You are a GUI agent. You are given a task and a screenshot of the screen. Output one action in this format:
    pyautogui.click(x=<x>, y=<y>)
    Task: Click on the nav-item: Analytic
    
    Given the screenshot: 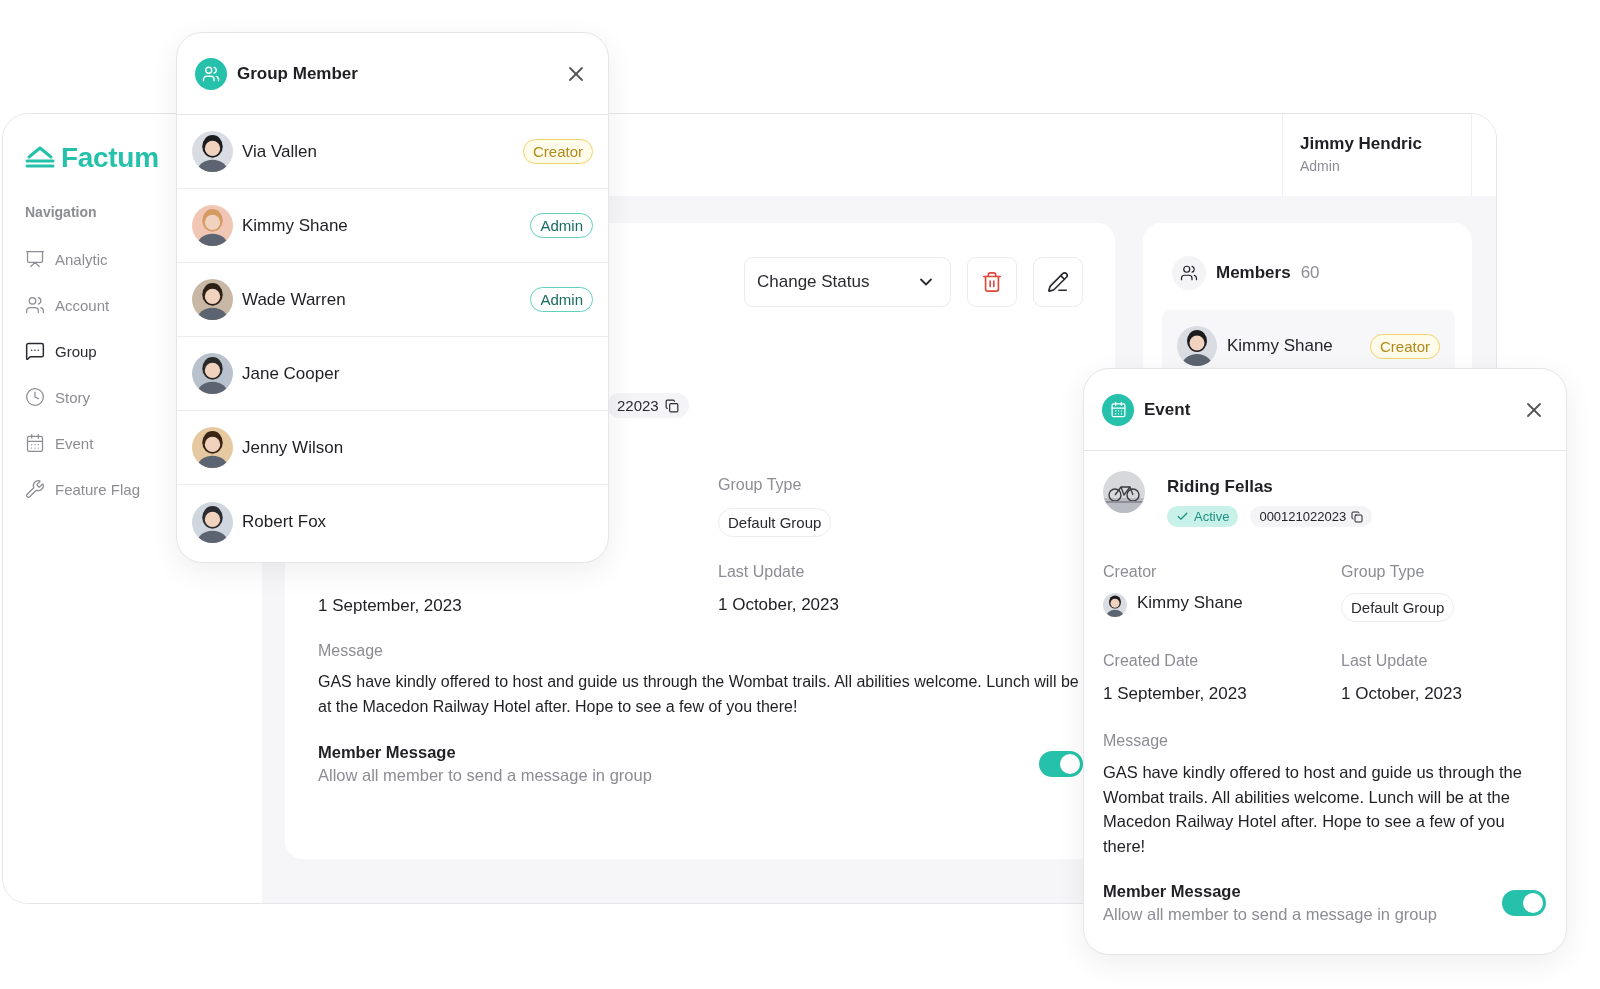 What is the action you would take?
    pyautogui.click(x=69, y=259)
    